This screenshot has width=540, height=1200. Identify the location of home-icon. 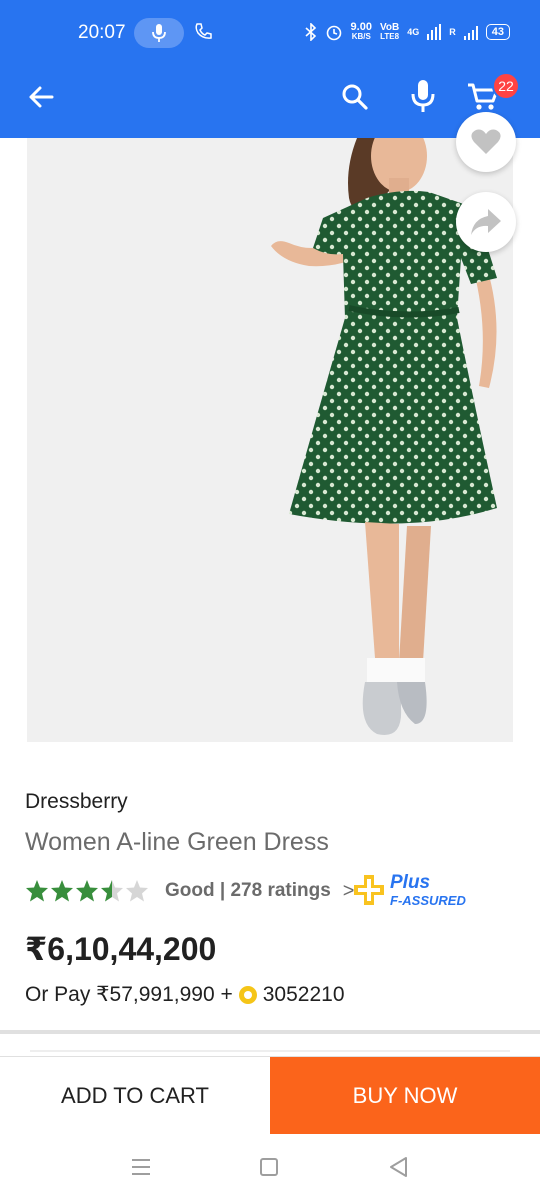
(269, 1167).